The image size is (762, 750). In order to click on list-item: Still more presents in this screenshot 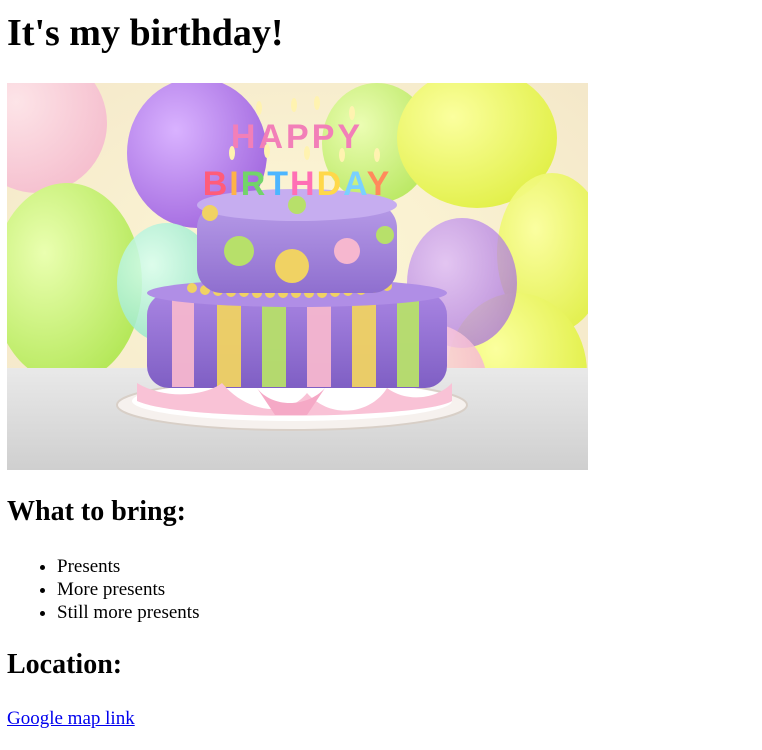, I will do `click(128, 612)`.